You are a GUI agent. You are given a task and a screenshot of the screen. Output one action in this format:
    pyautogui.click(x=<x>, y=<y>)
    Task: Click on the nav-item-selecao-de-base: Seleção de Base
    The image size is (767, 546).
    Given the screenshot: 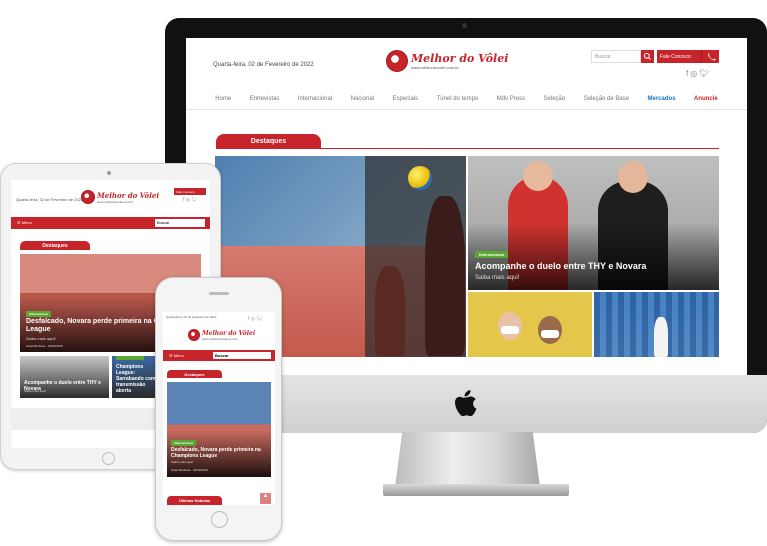 What is the action you would take?
    pyautogui.click(x=606, y=102)
    